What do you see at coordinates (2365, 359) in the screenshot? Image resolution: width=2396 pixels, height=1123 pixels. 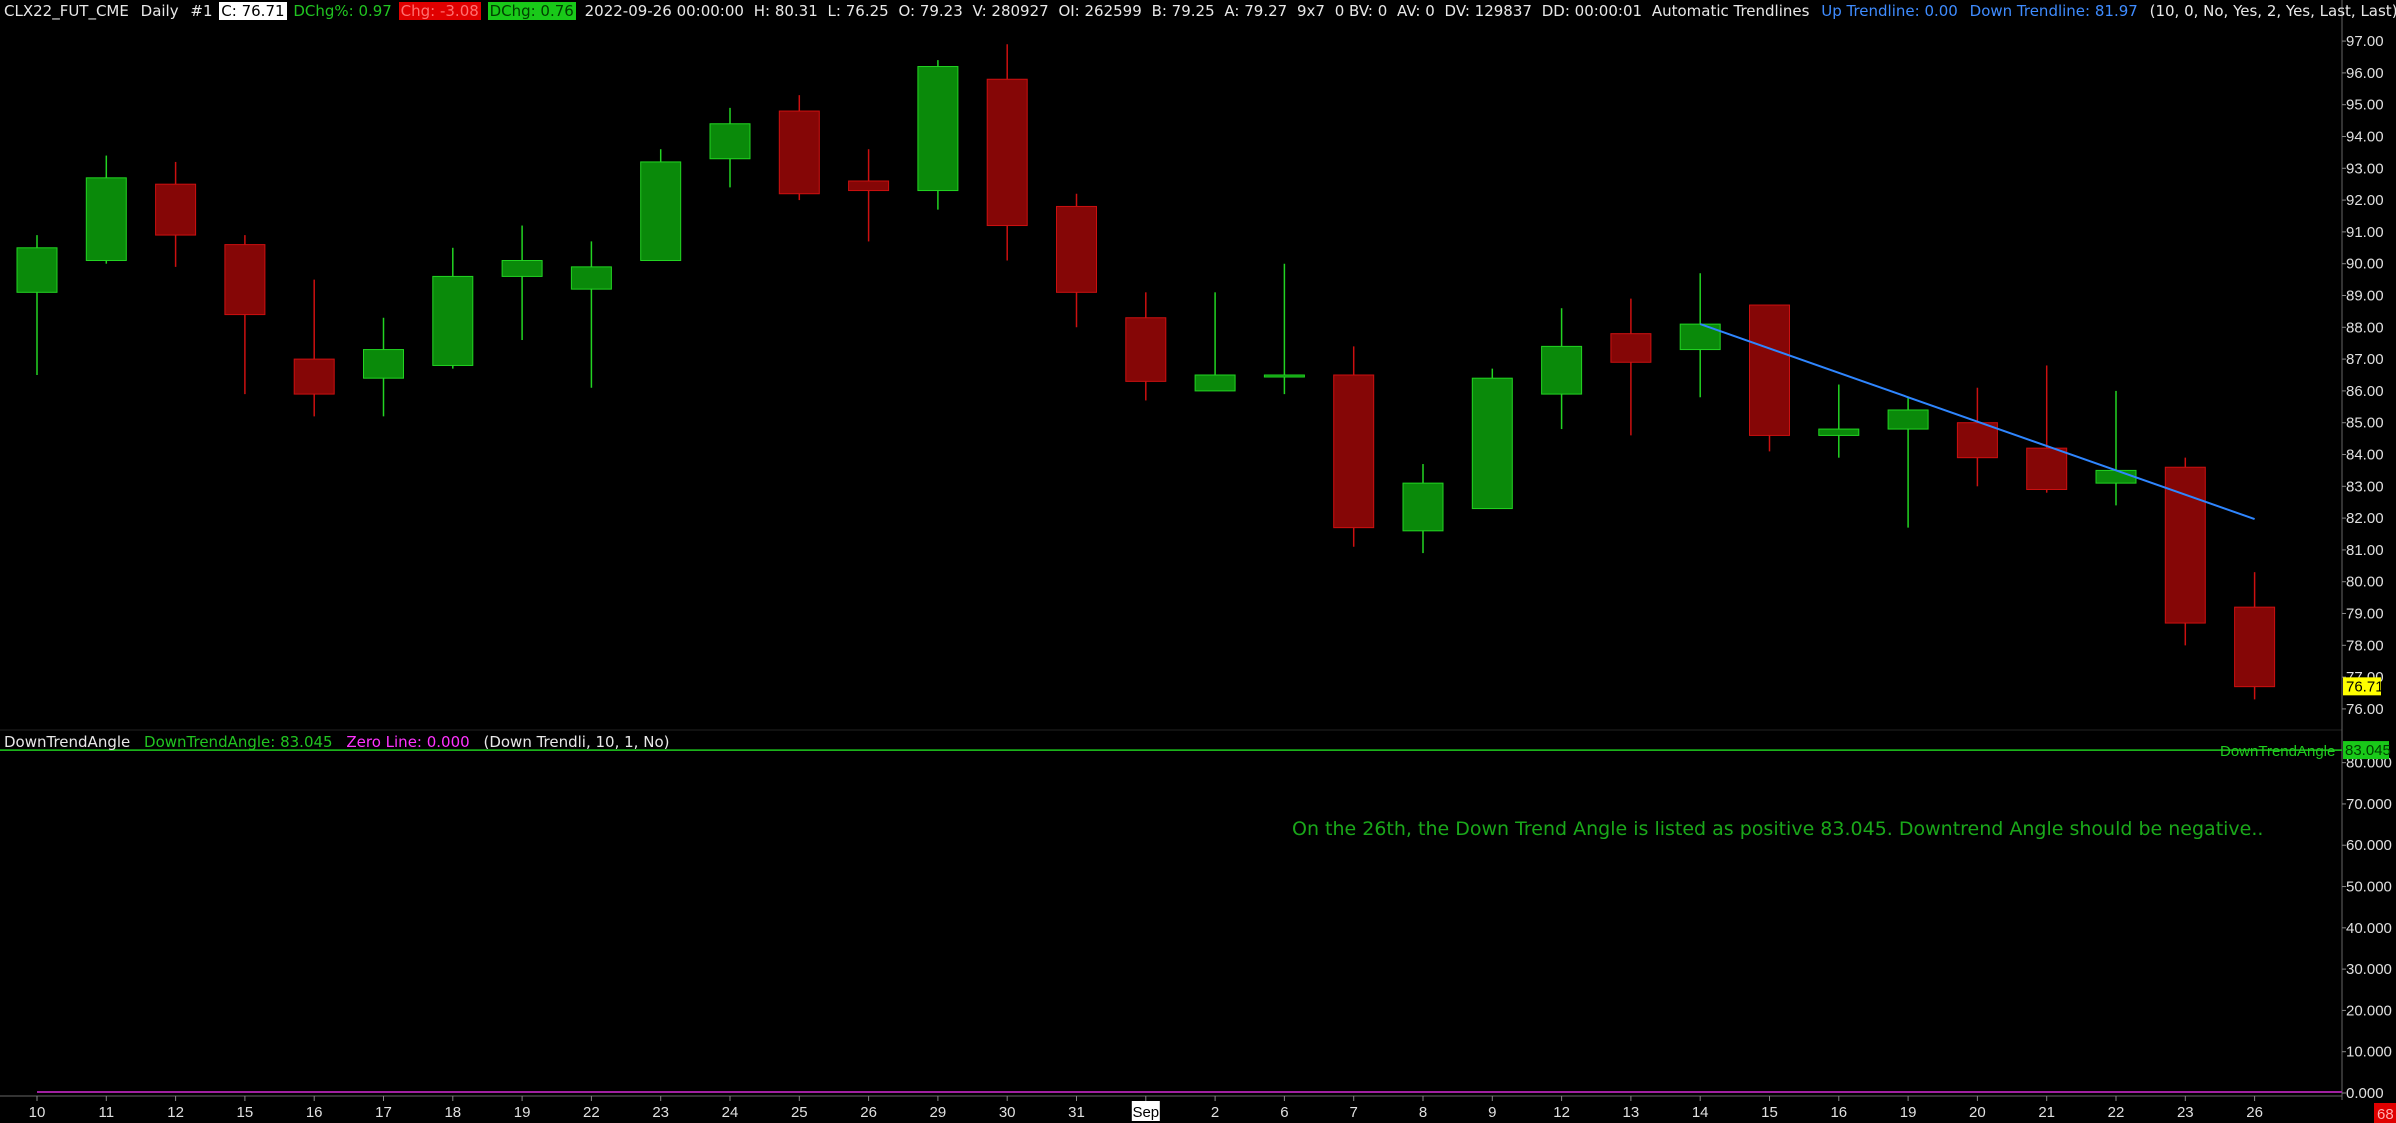 I see `y-tick-label: 87.00` at bounding box center [2365, 359].